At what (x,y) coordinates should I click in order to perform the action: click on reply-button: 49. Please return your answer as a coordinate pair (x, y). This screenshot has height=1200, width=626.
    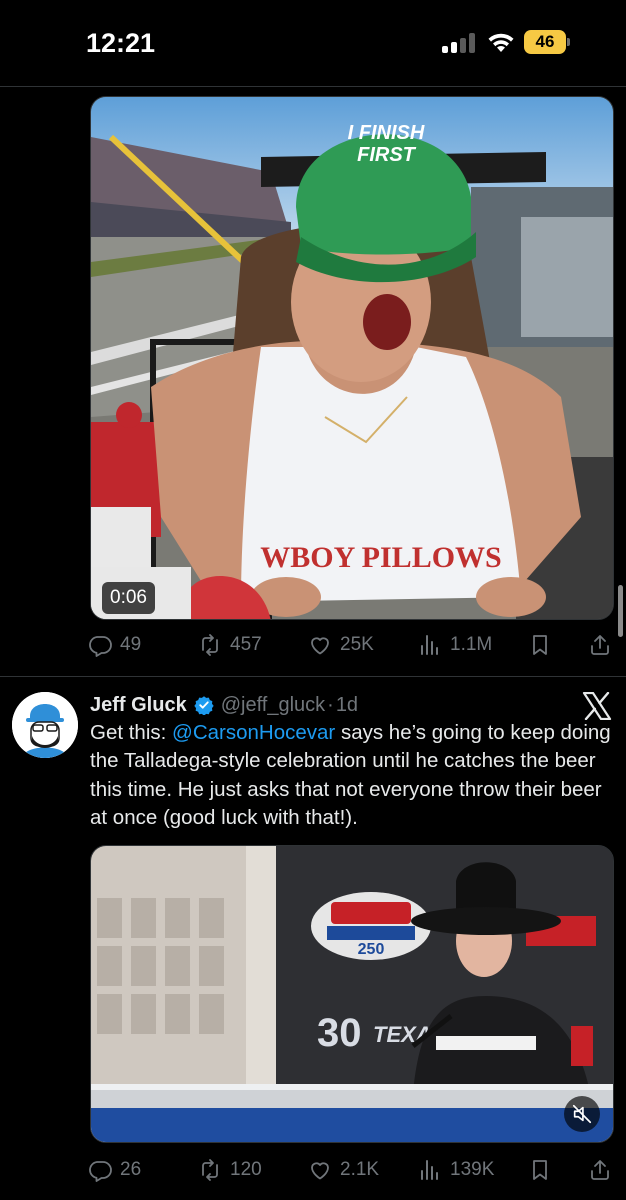
    Looking at the image, I should click on (114, 645).